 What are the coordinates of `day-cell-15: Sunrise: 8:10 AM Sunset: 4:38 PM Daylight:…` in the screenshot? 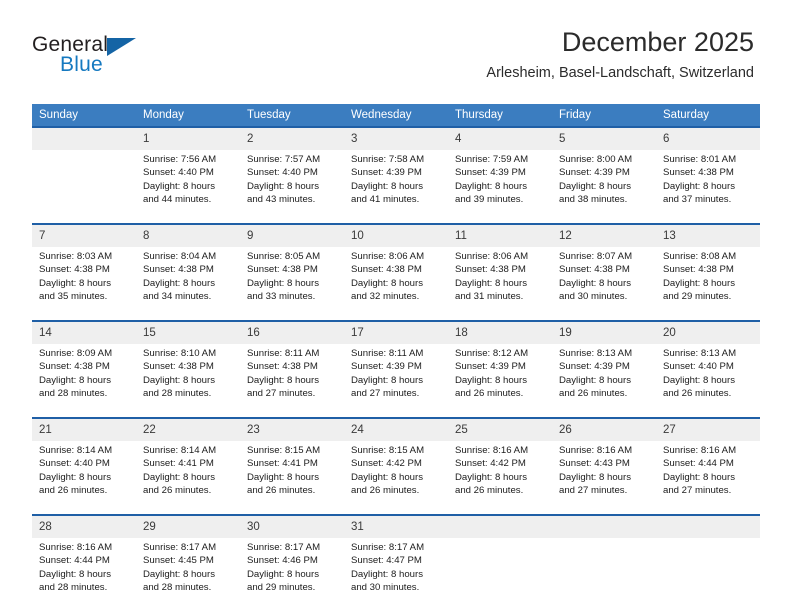 It's located at (188, 380).